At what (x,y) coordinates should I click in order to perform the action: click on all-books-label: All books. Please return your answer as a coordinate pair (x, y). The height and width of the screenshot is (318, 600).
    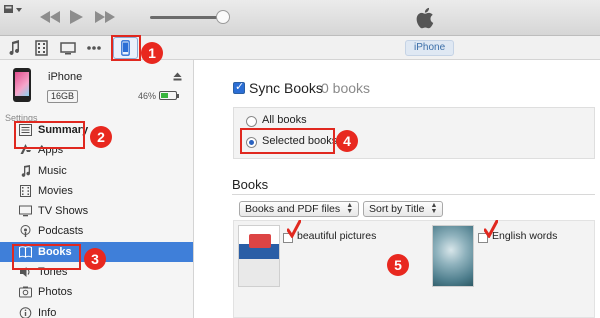
    Looking at the image, I should click on (284, 120).